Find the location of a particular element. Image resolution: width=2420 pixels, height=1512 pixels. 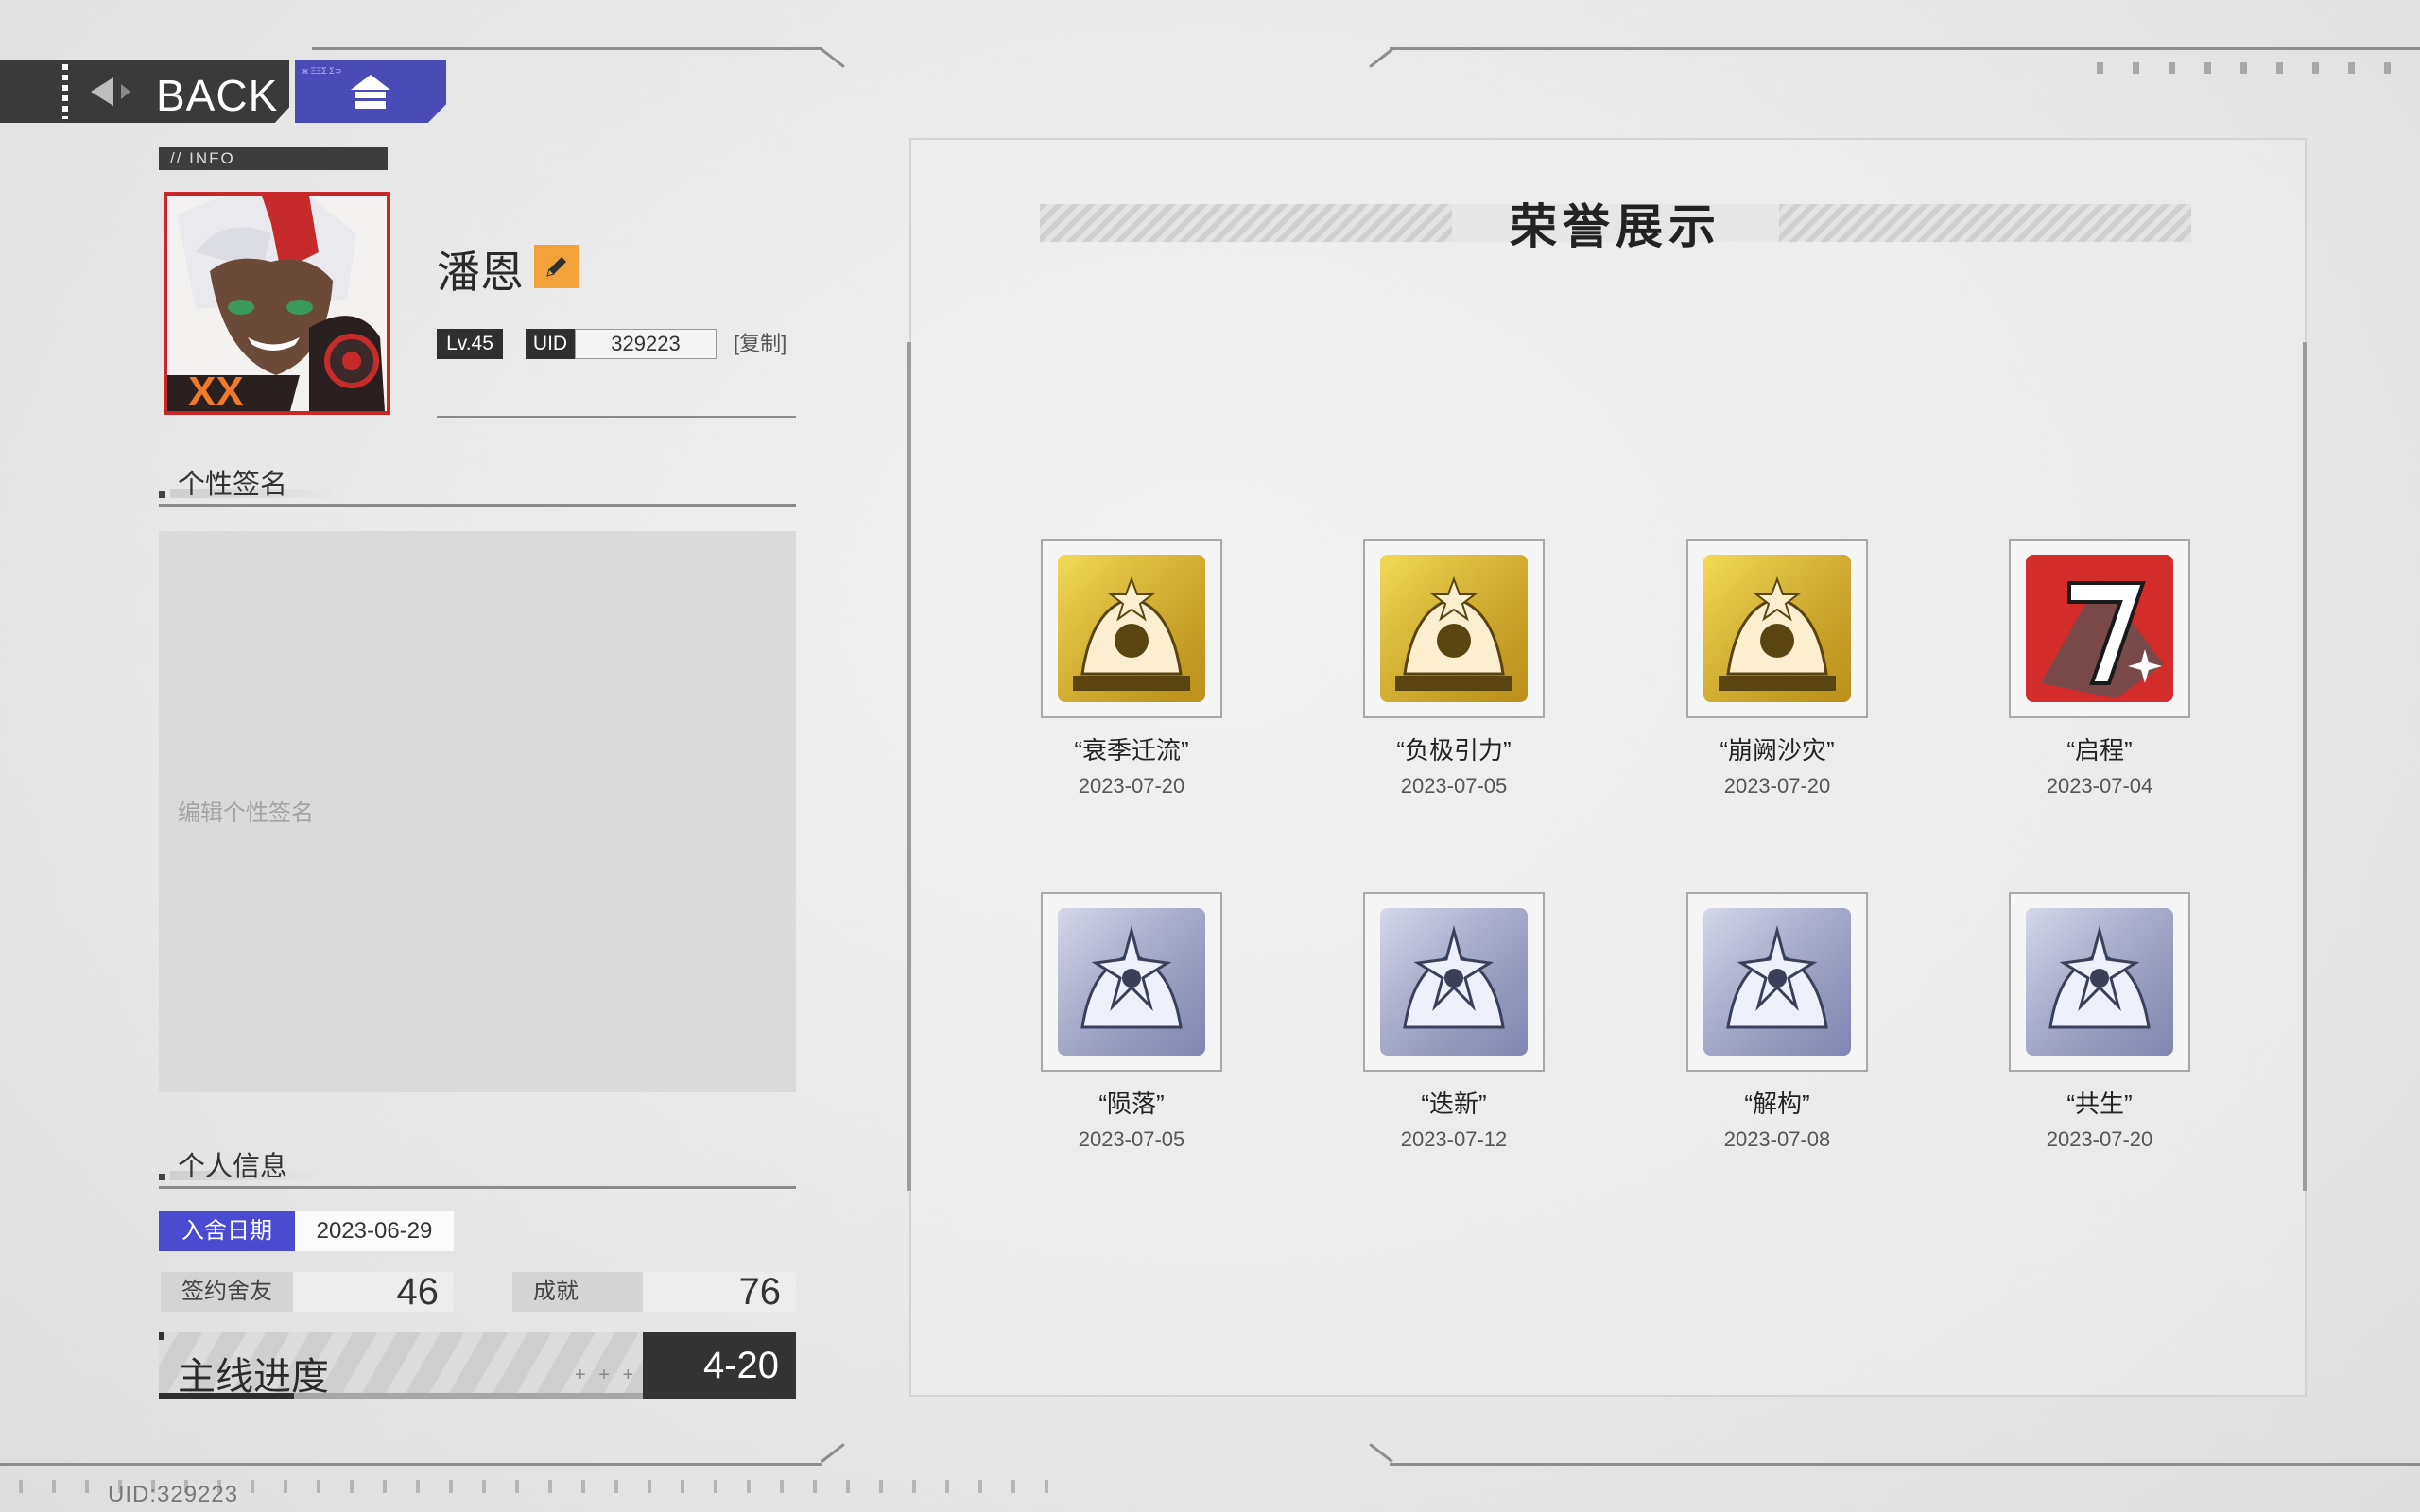

bottom-frame-corner-right is located at coordinates (1381, 1453).